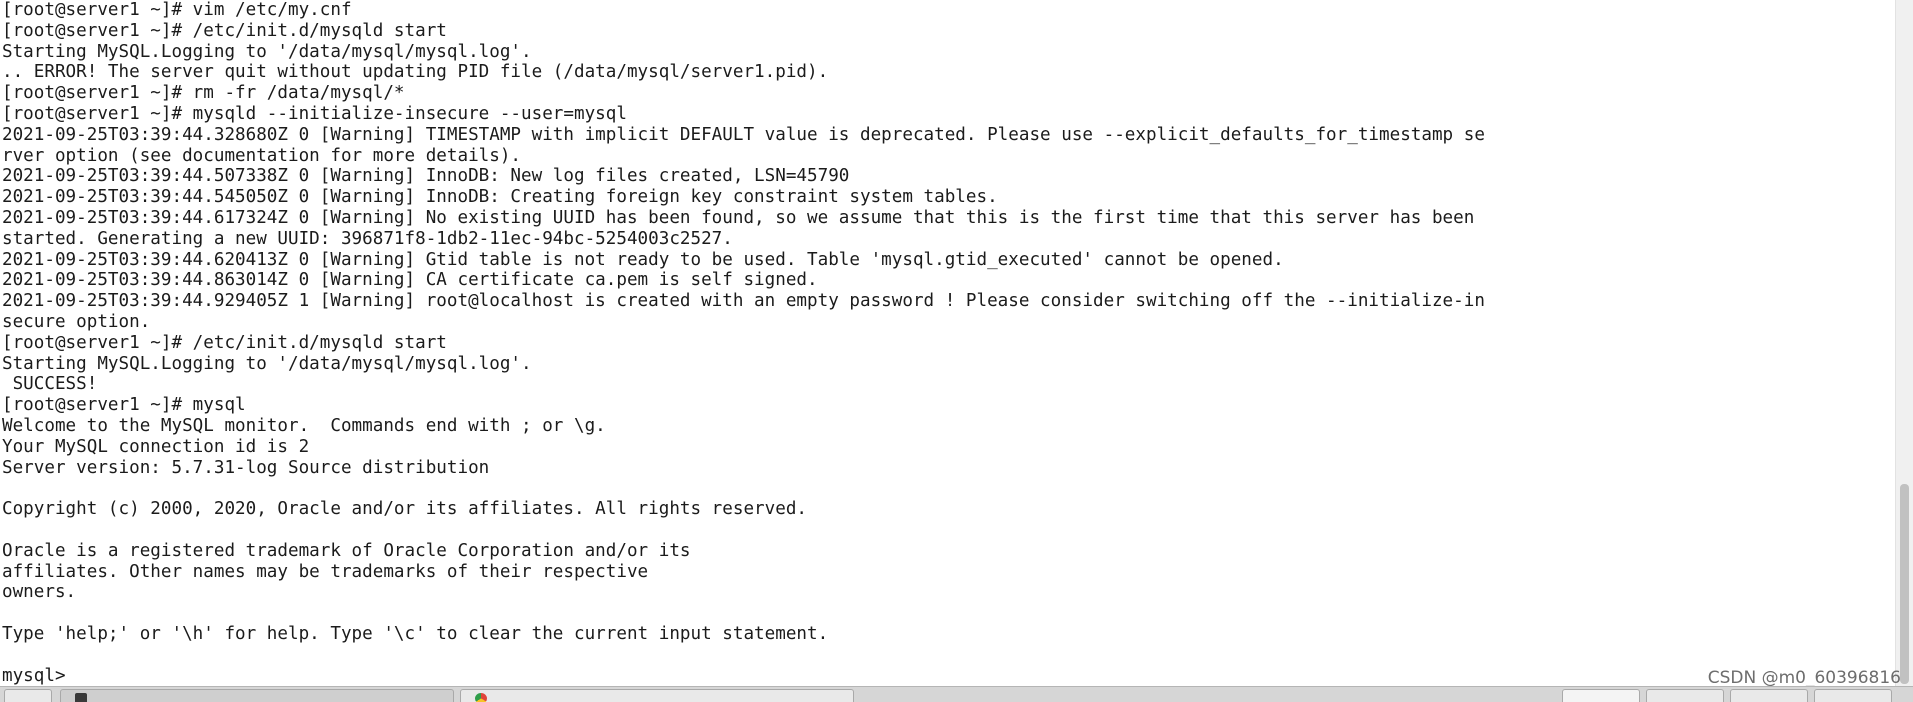 This screenshot has height=702, width=1913. I want to click on taskbar-item-terminal, so click(257, 695).